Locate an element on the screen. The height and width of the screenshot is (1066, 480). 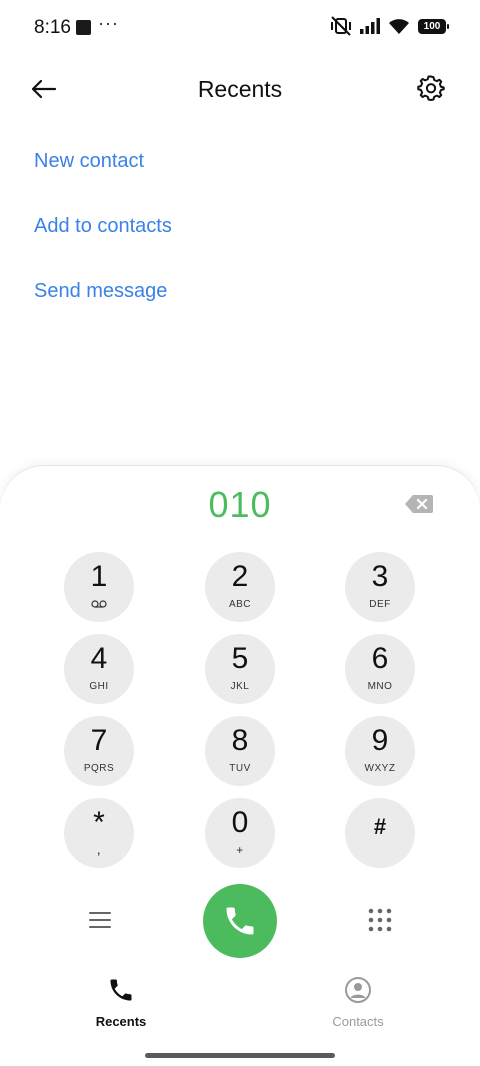
key-letters: DEF is located at coordinates (380, 604).